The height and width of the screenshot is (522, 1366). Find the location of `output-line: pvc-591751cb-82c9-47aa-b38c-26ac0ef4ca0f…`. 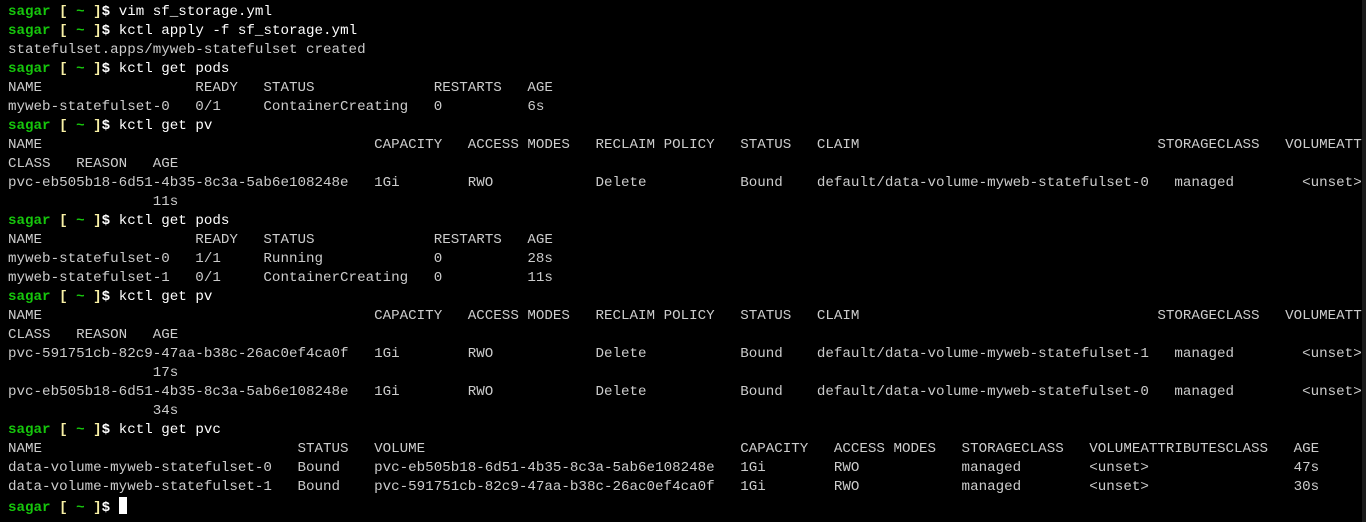

output-line: pvc-591751cb-82c9-47aa-b38c-26ac0ef4ca0f… is located at coordinates (687, 354).